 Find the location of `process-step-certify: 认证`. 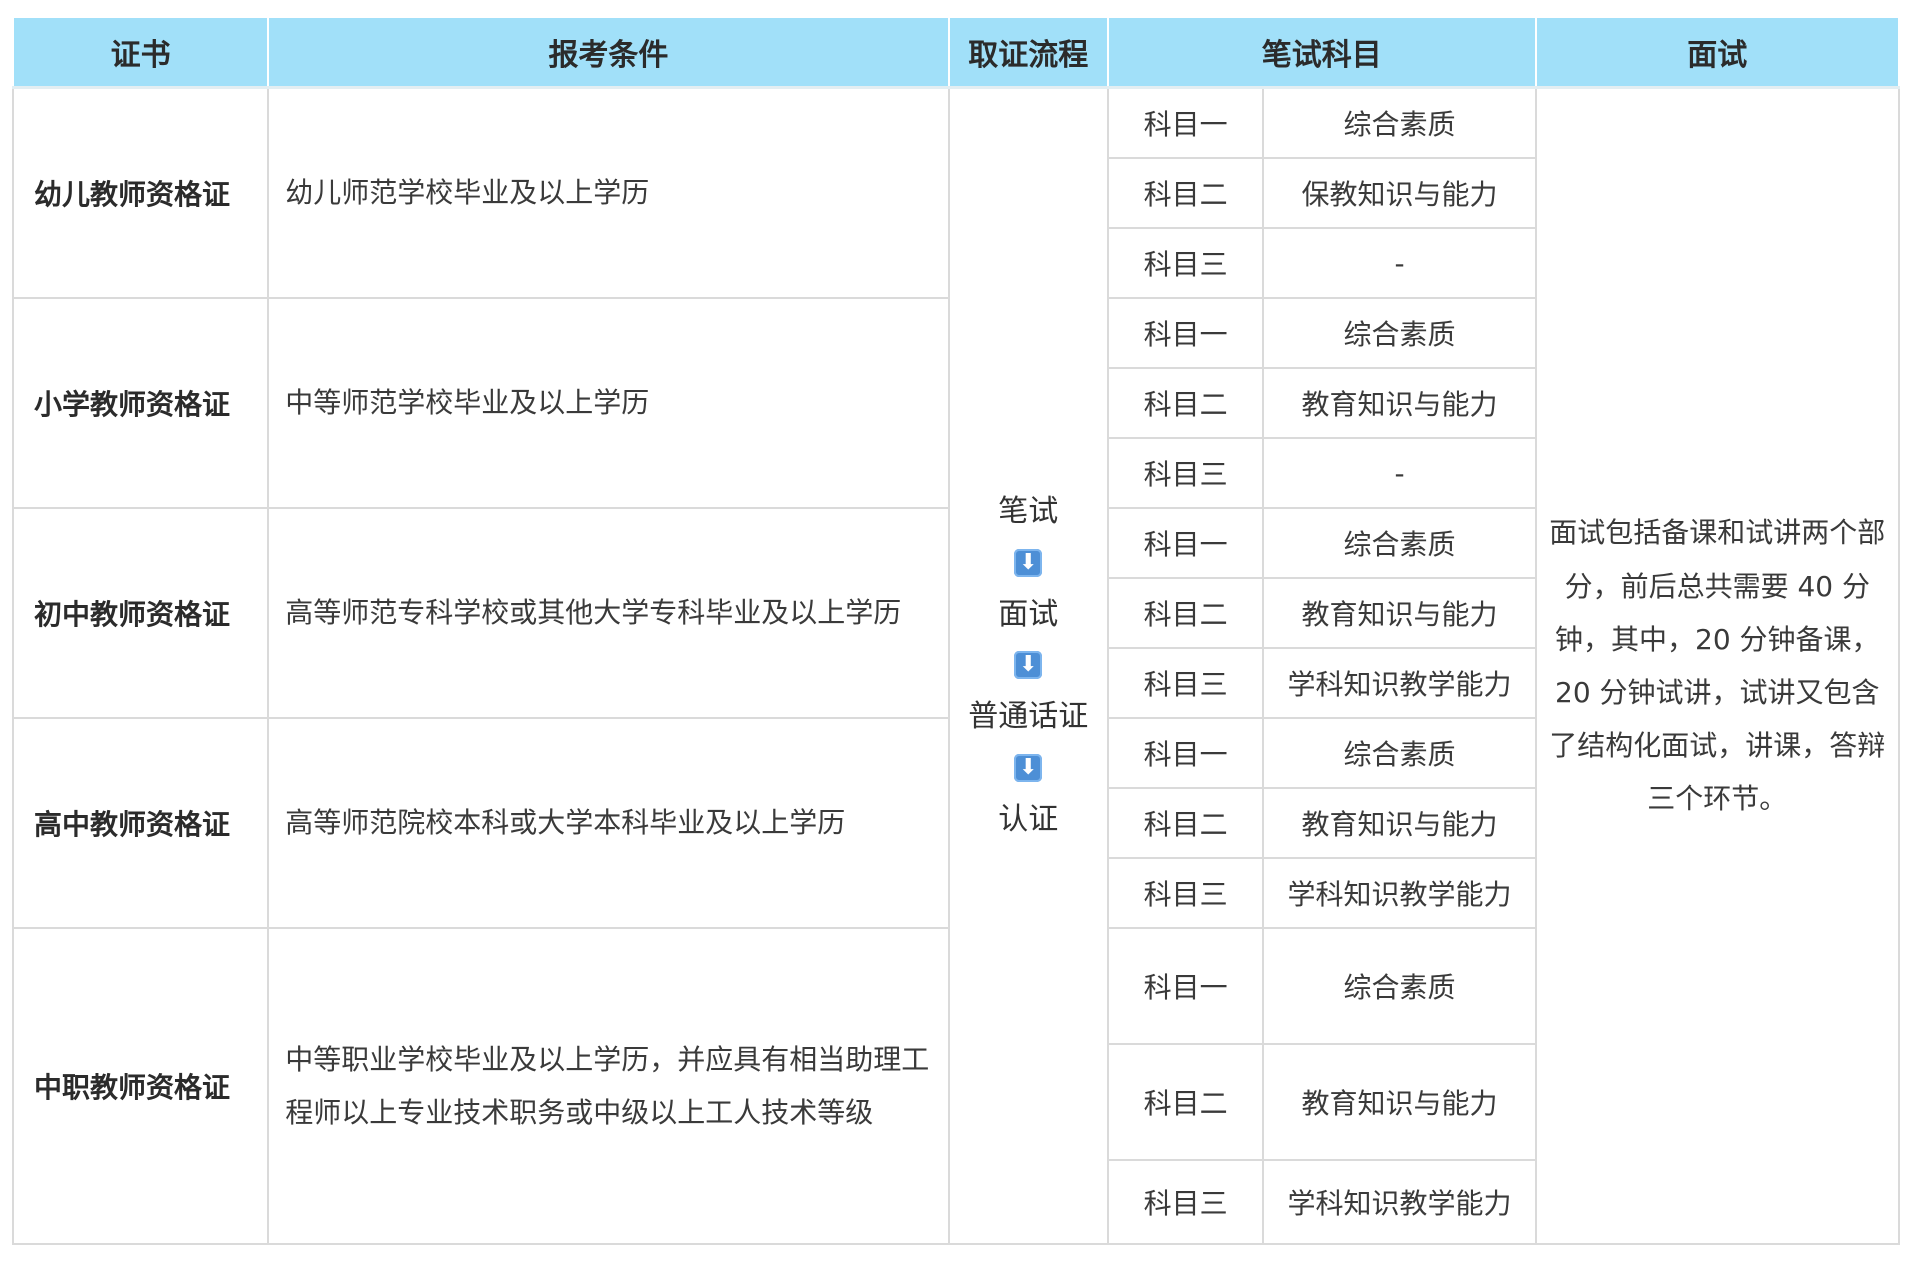

process-step-certify: 认证 is located at coordinates (1028, 819).